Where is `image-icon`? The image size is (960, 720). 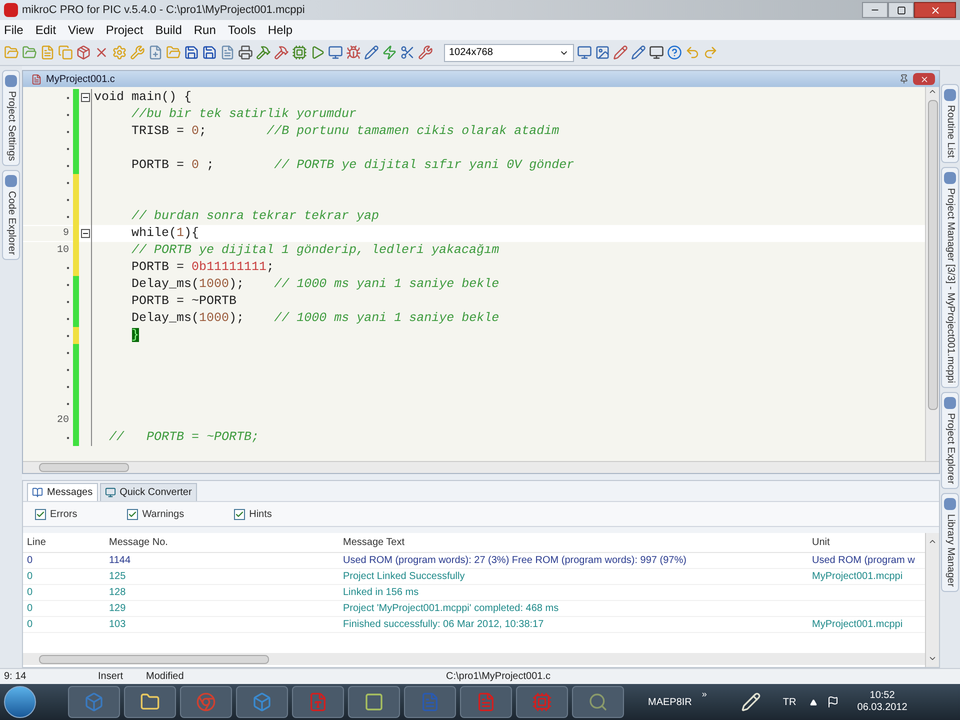
image-icon is located at coordinates (602, 52).